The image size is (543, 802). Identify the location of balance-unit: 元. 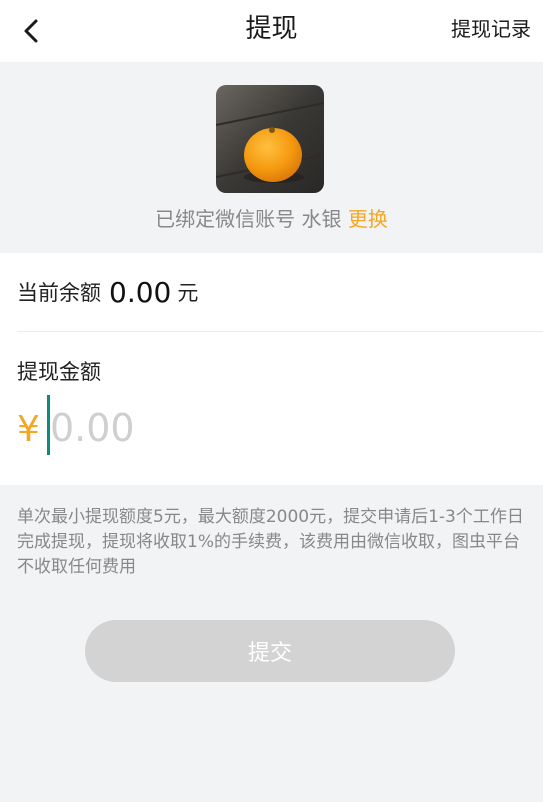
(188, 293).